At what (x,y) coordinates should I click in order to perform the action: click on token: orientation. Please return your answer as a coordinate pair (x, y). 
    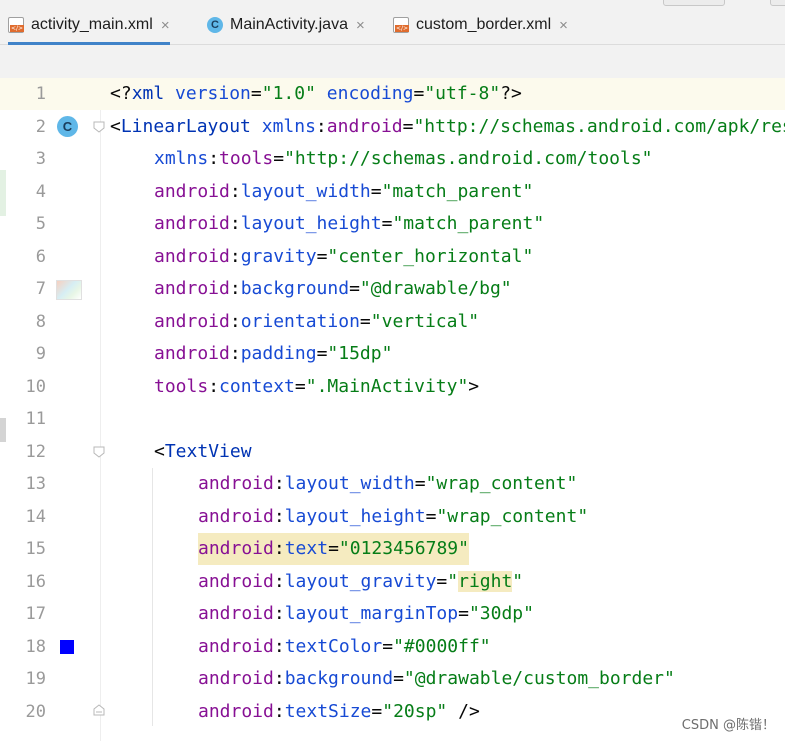
    Looking at the image, I should click on (300, 321).